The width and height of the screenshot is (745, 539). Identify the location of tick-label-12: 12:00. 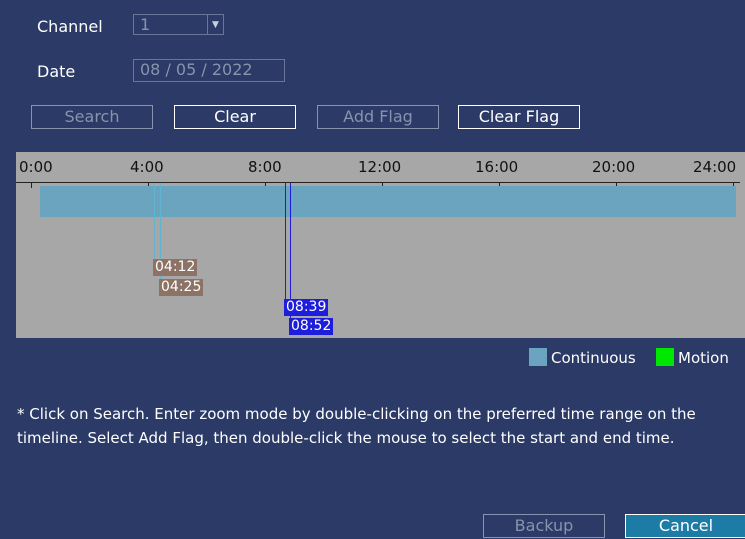
(380, 167).